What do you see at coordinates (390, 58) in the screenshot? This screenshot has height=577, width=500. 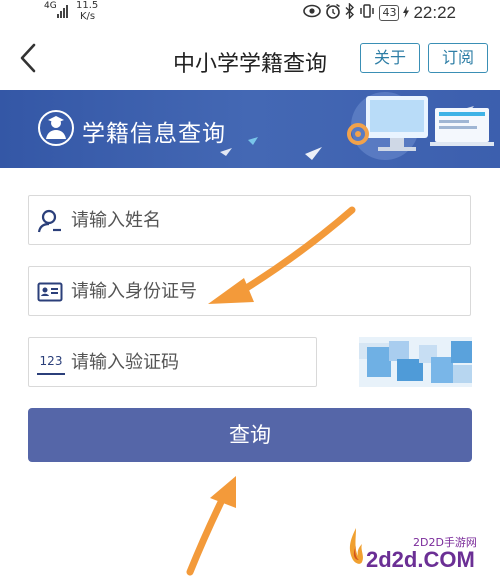 I see `about-button: 关于` at bounding box center [390, 58].